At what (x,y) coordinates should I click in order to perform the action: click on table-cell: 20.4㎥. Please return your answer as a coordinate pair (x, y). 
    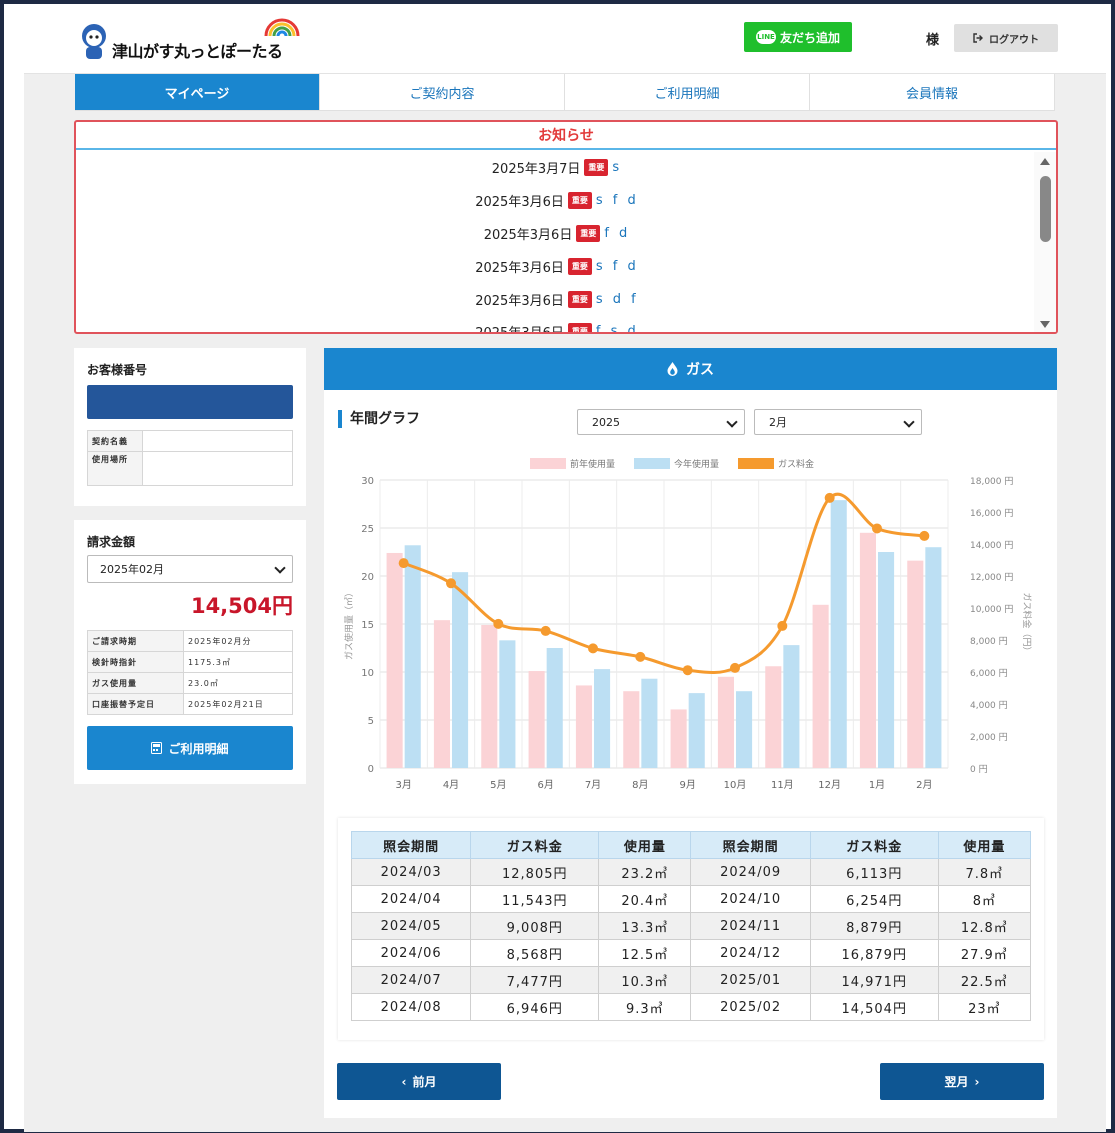
    Looking at the image, I should click on (645, 899).